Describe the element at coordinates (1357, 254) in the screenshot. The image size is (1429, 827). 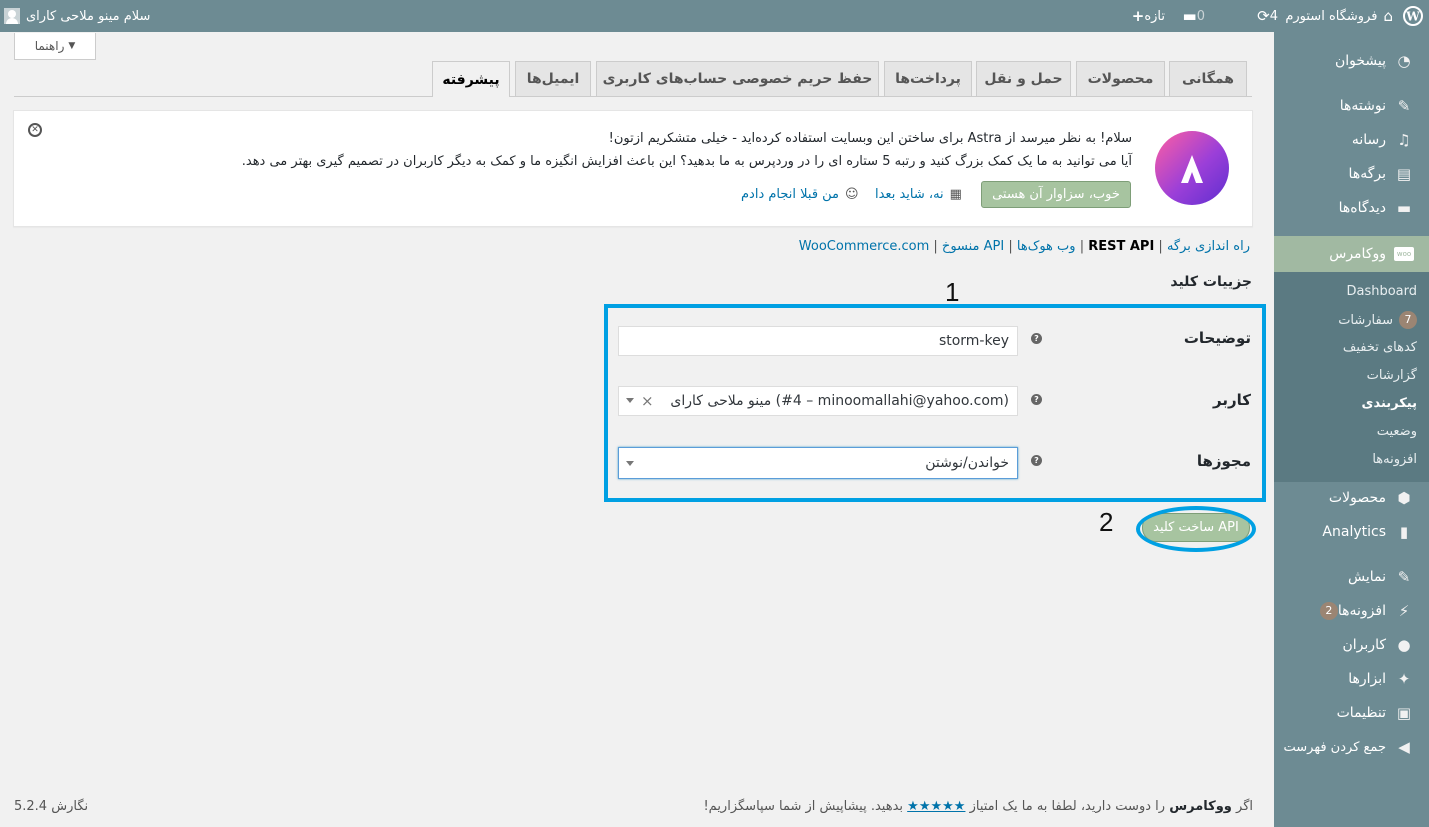
I see `sidebar-item-label: ووکامرس` at that location.